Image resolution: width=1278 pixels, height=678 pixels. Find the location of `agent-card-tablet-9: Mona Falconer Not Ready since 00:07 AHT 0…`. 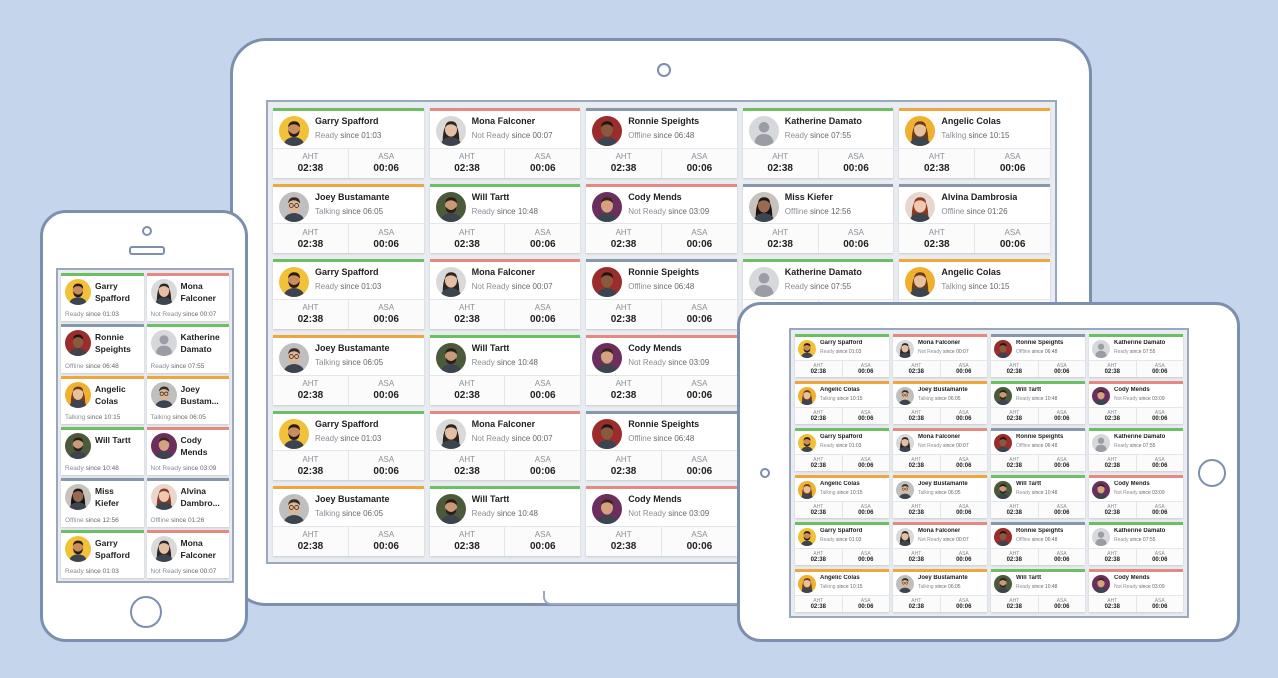

agent-card-tablet-9: Mona Falconer Not Ready since 00:07 AHT 0… is located at coordinates (940, 449).